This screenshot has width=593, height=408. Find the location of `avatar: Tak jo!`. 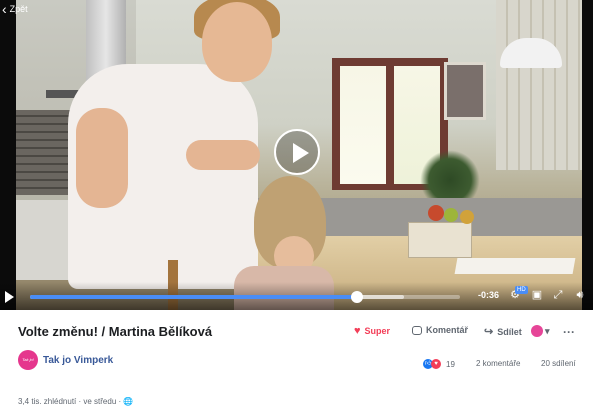

avatar: Tak jo! is located at coordinates (28, 360).